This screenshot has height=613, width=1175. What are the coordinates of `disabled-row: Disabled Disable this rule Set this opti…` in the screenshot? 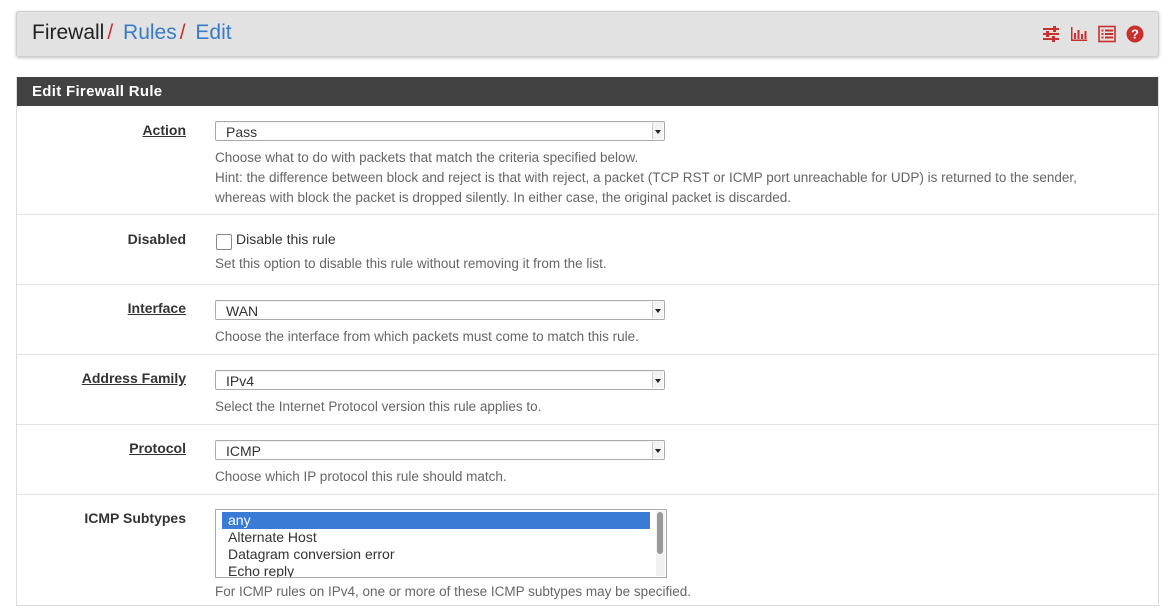 It's located at (587, 250).